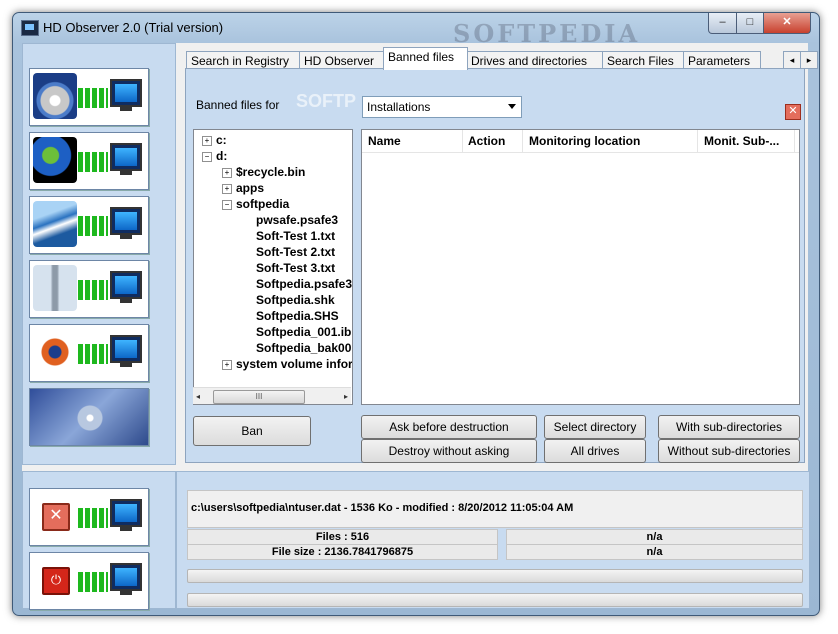 The height and width of the screenshot is (634, 838). What do you see at coordinates (297, 316) in the screenshot?
I see `tree-item: Softpedia.SHS` at bounding box center [297, 316].